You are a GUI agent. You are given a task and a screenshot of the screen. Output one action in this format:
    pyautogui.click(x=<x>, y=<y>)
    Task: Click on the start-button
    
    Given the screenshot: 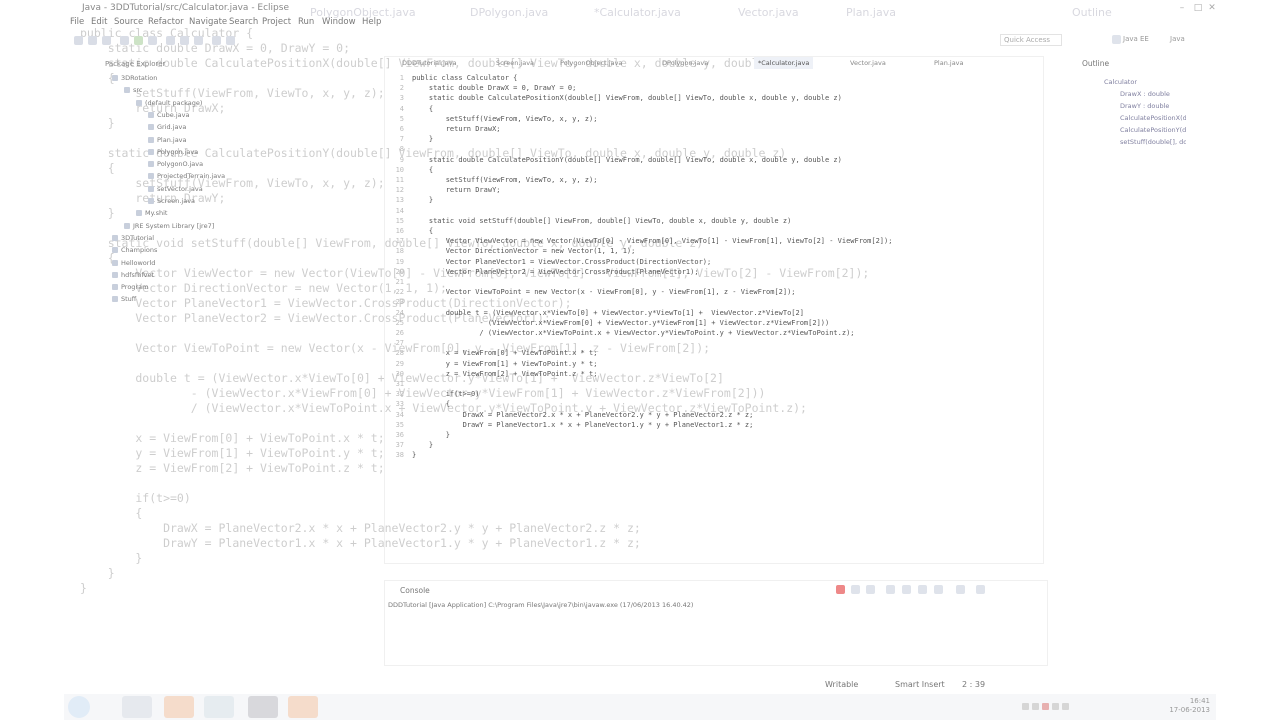 What is the action you would take?
    pyautogui.click(x=79, y=707)
    